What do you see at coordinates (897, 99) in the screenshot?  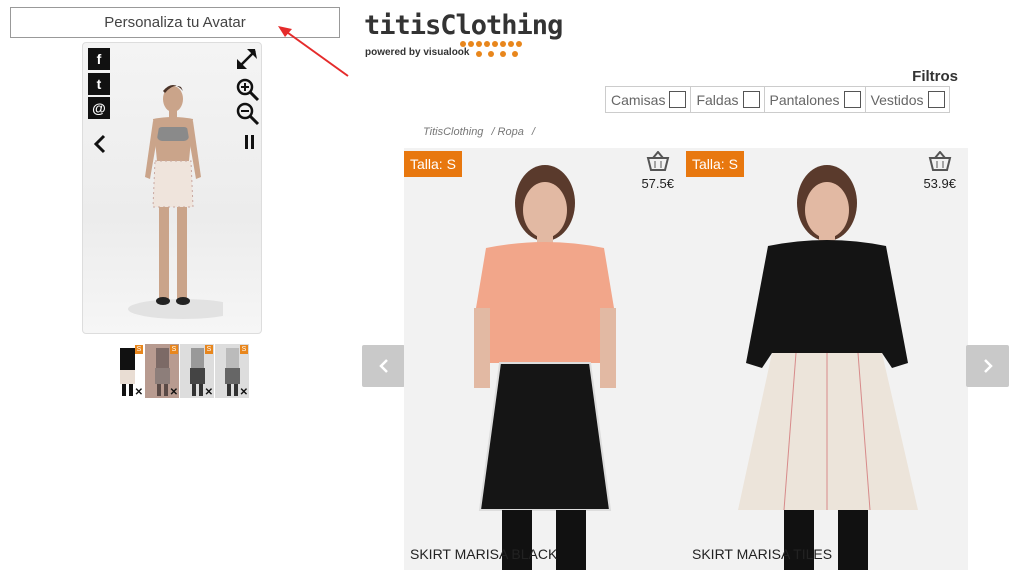 I see `filter-label: Vestidos` at bounding box center [897, 99].